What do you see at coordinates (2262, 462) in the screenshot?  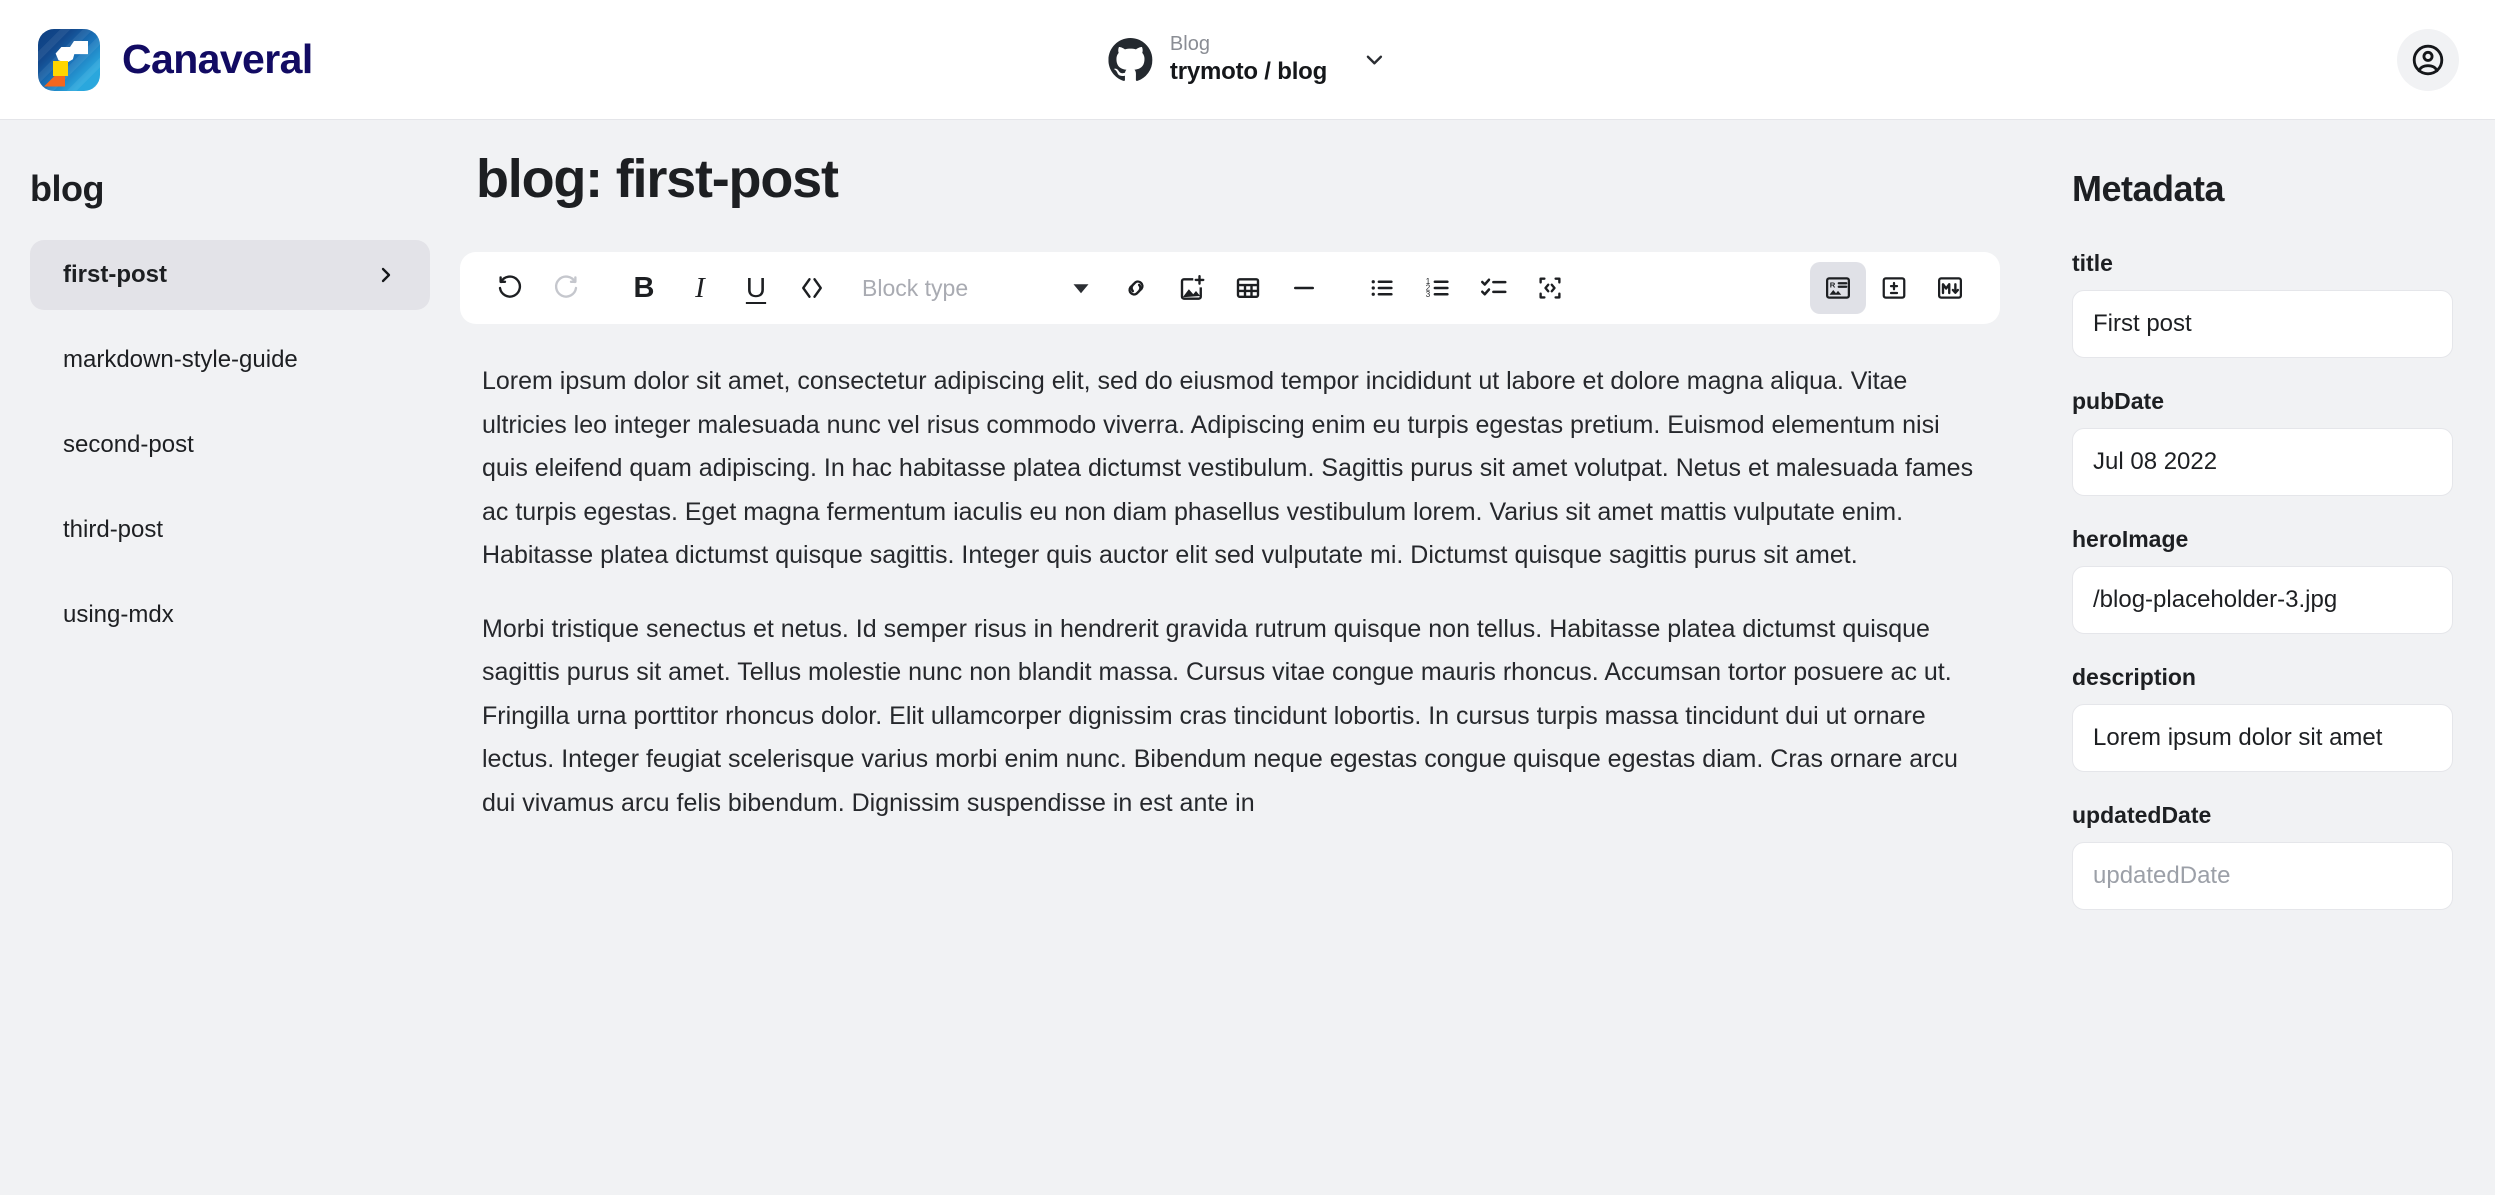 I see `metadata-input-pubdate` at bounding box center [2262, 462].